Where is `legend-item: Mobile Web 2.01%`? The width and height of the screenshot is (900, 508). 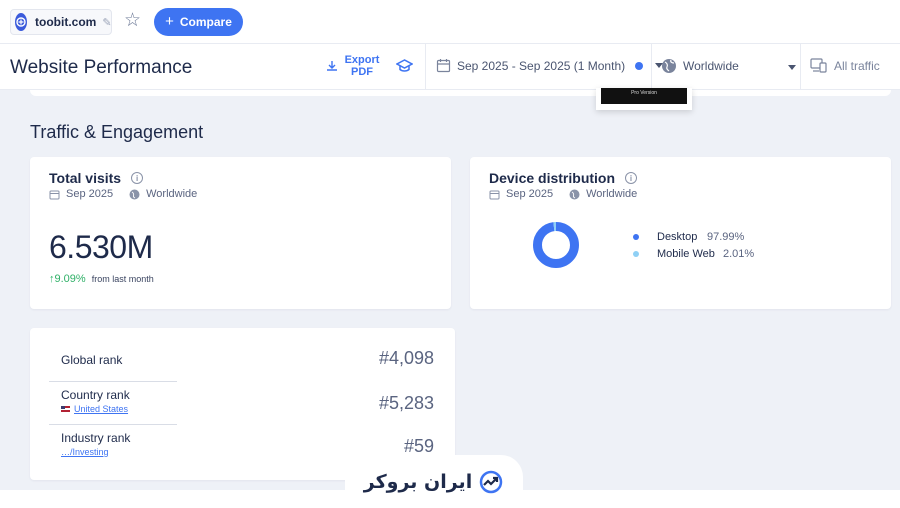
legend-item: Mobile Web 2.01% is located at coordinates (693, 253).